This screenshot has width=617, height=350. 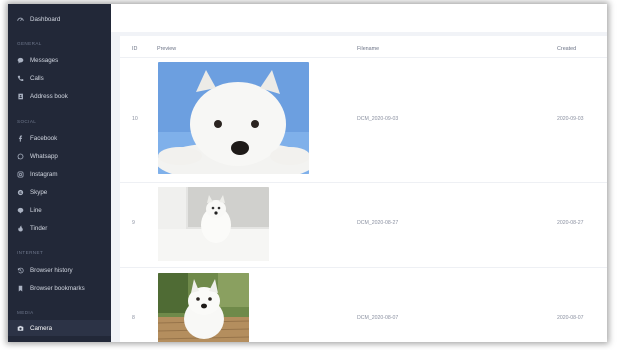 What do you see at coordinates (166, 49) in the screenshot?
I see `column-header-preview: Preview` at bounding box center [166, 49].